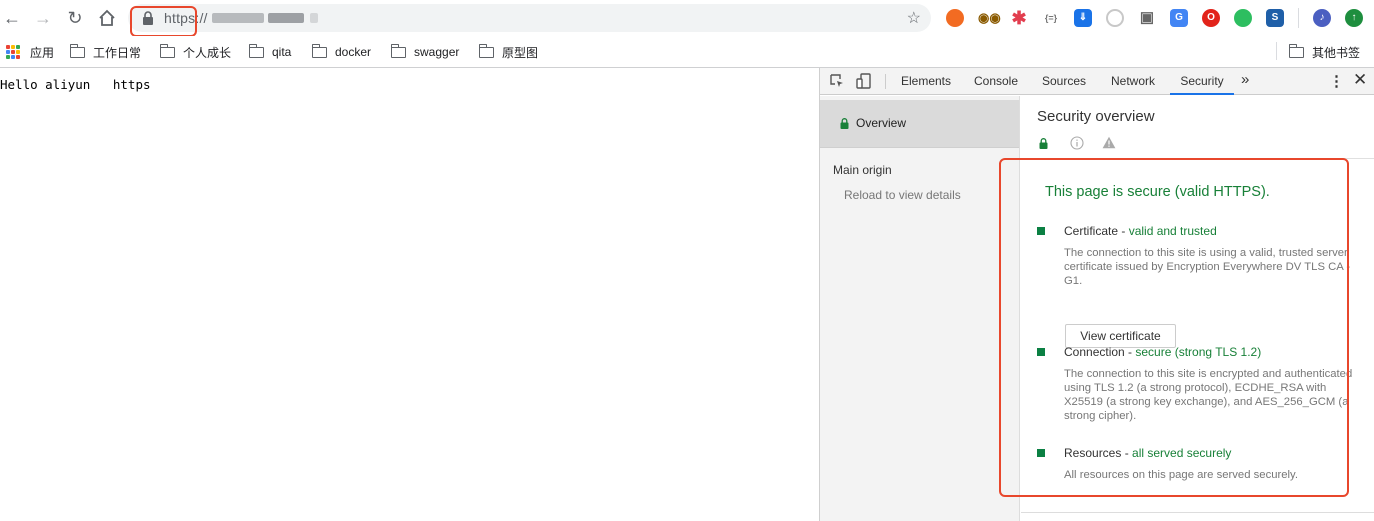 Image resolution: width=1374 pixels, height=521 pixels. I want to click on address-bar: https:// ☆, so click(529, 18).